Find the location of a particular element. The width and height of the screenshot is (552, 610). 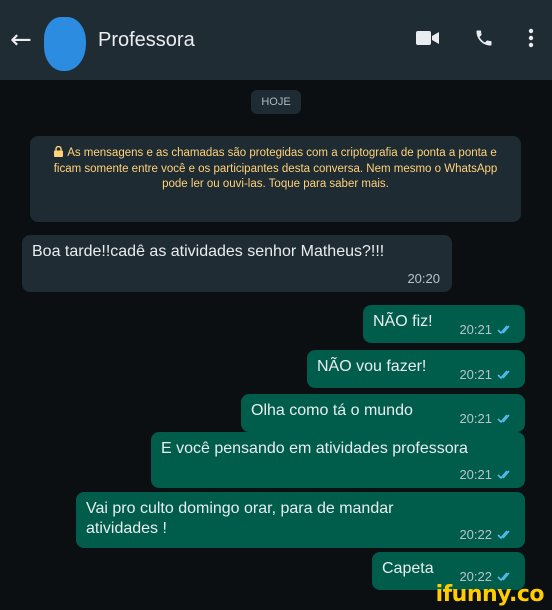

message-time: 20:22 is located at coordinates (475, 534).